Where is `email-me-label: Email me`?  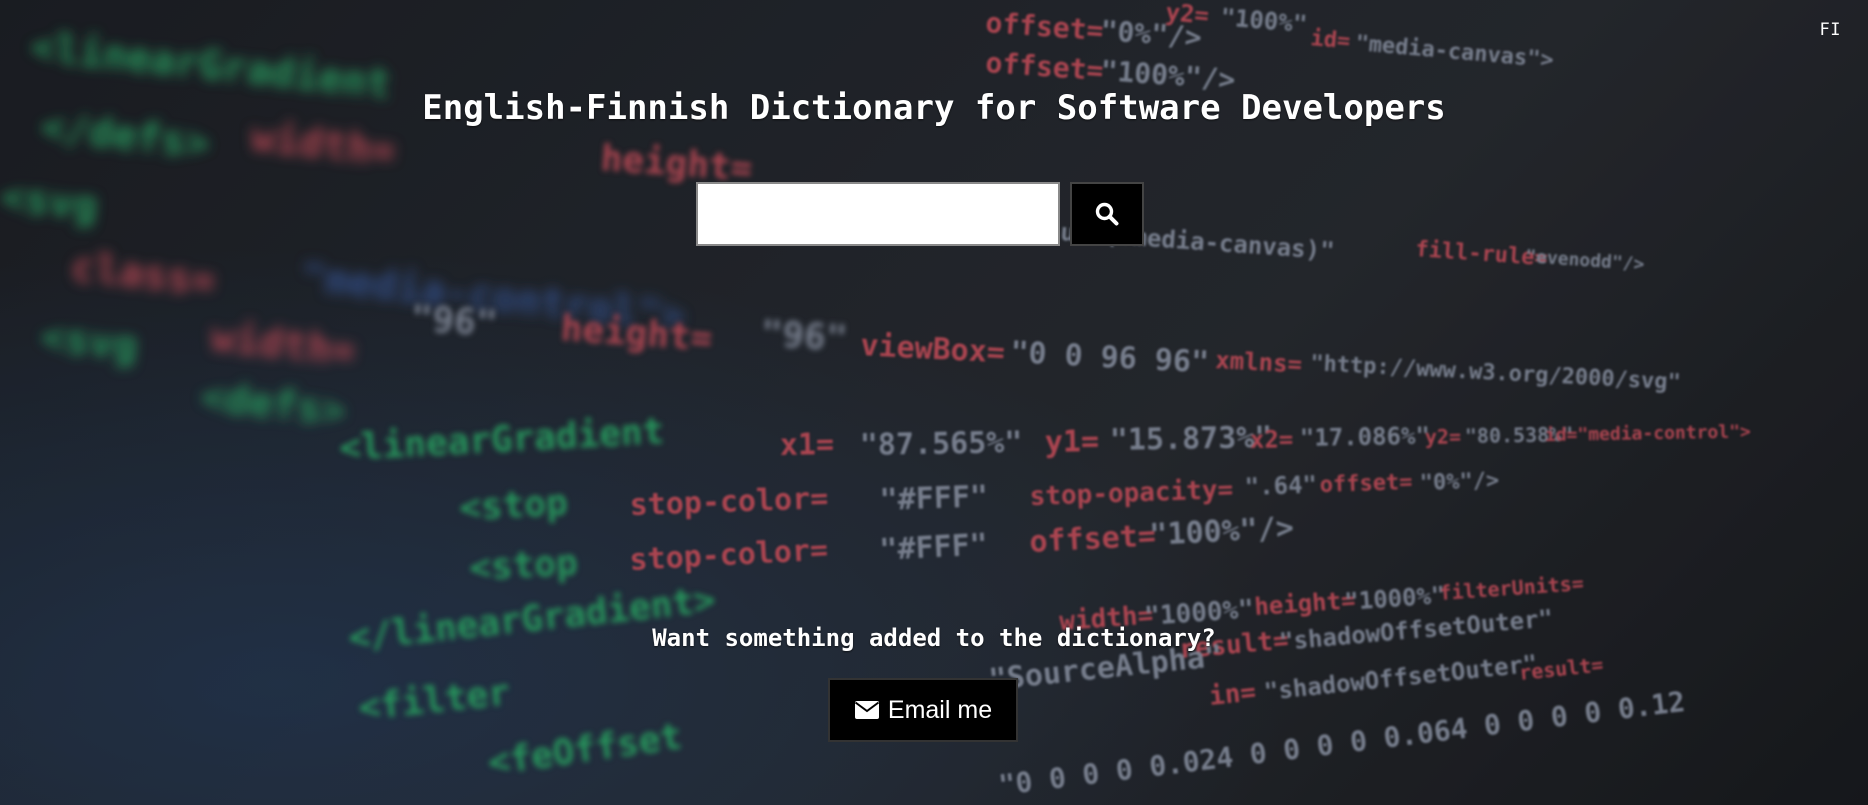 email-me-label: Email me is located at coordinates (940, 709).